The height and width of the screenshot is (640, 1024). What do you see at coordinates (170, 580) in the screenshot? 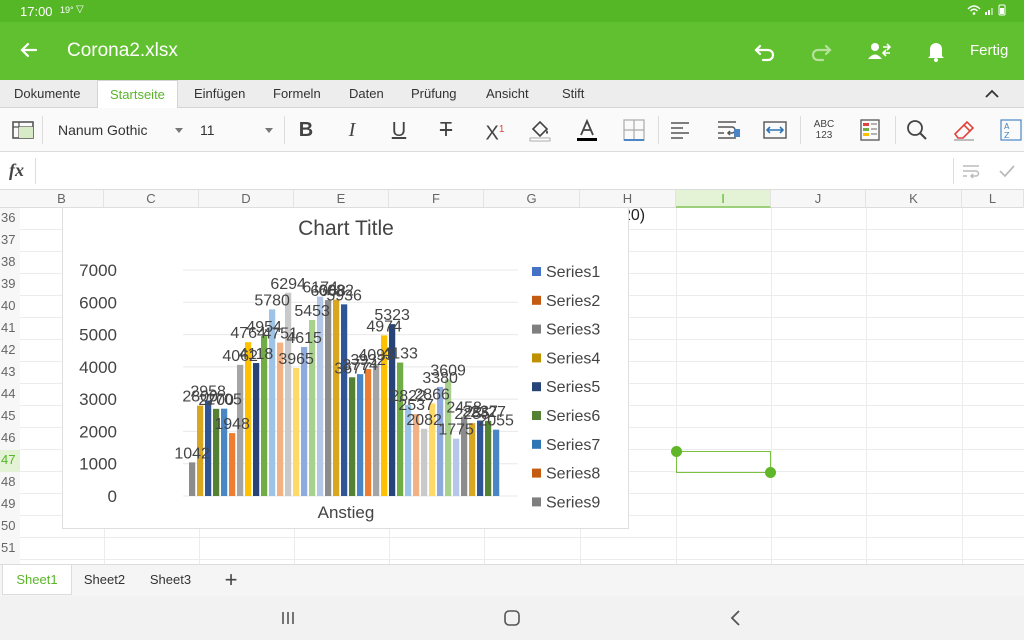
I see `sheet-tab-3: Sheet3` at bounding box center [170, 580].